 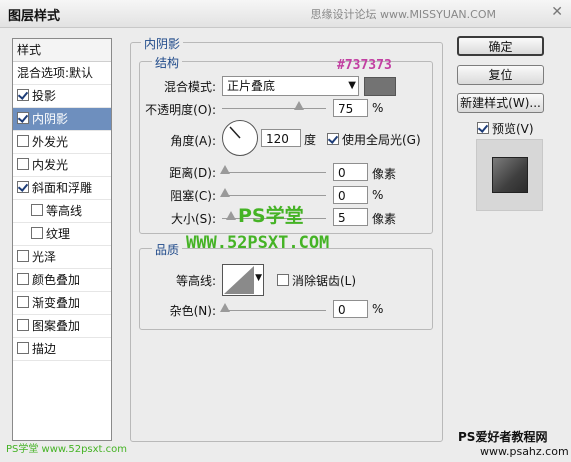 What do you see at coordinates (403, 14) in the screenshot?
I see `watermark-top: 思缘设计论坛 www.MISSYUAN.COM` at bounding box center [403, 14].